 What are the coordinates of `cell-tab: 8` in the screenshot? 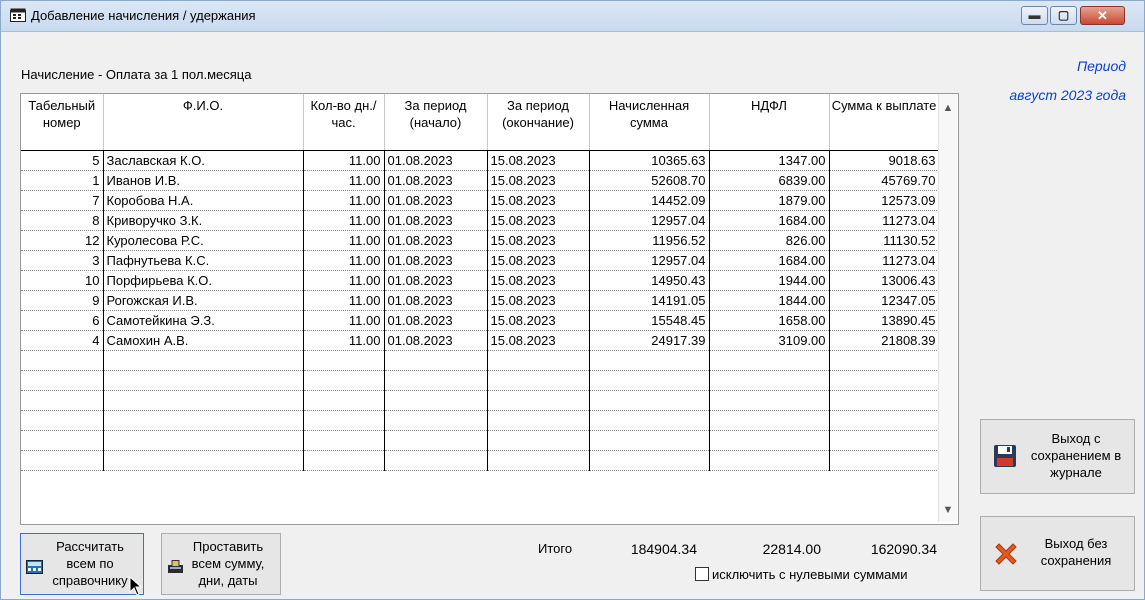 It's located at (62, 220).